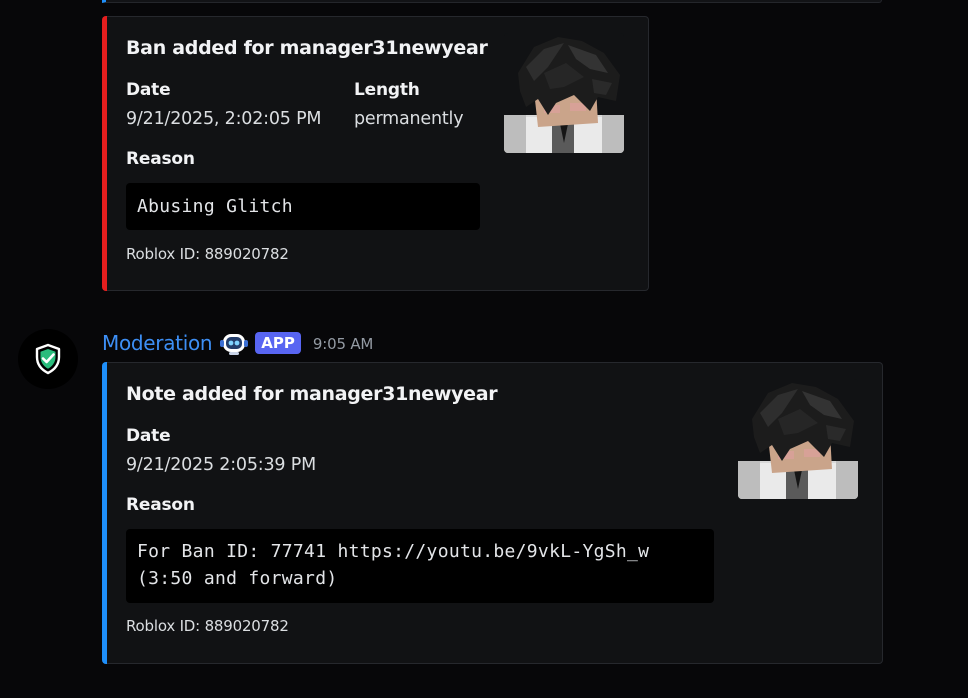 The image size is (968, 698). What do you see at coordinates (303, 206) in the screenshot?
I see `reason-code-block: Abusing Glitch` at bounding box center [303, 206].